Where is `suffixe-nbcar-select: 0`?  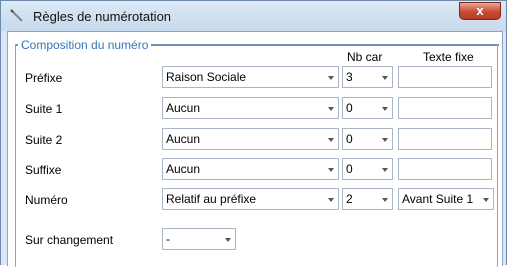 suffixe-nbcar-select: 0 is located at coordinates (367, 169).